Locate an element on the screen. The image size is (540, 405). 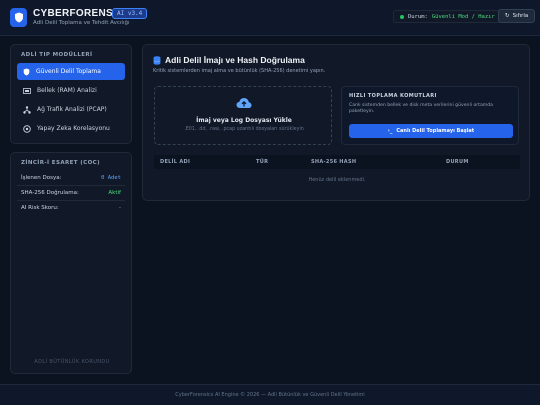
column-header-status: DURUM is located at coordinates (457, 162).